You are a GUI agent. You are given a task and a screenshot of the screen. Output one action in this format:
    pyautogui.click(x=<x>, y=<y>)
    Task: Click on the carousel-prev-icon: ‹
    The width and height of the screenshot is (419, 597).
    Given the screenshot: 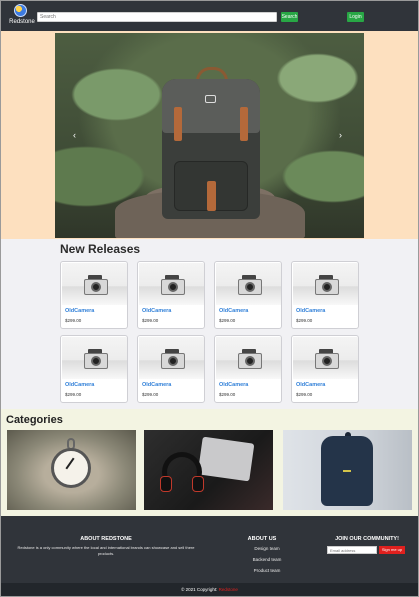 What is the action you would take?
    pyautogui.click(x=74, y=135)
    